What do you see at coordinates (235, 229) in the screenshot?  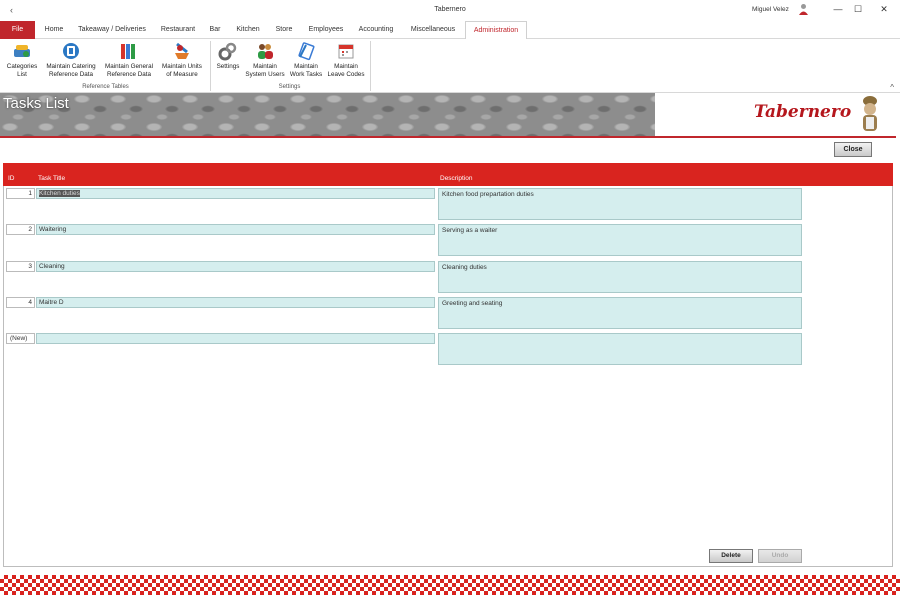 I see `task-title-field: Waitering` at bounding box center [235, 229].